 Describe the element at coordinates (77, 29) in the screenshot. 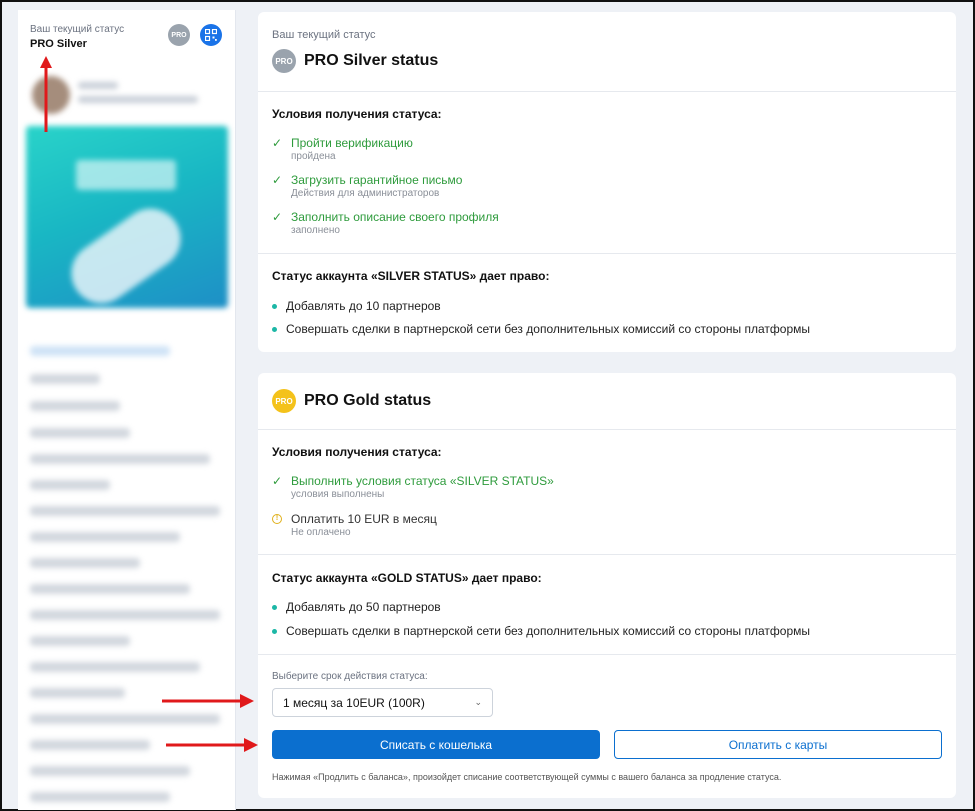

I see `current-status-label: Ваш текущий статус` at that location.